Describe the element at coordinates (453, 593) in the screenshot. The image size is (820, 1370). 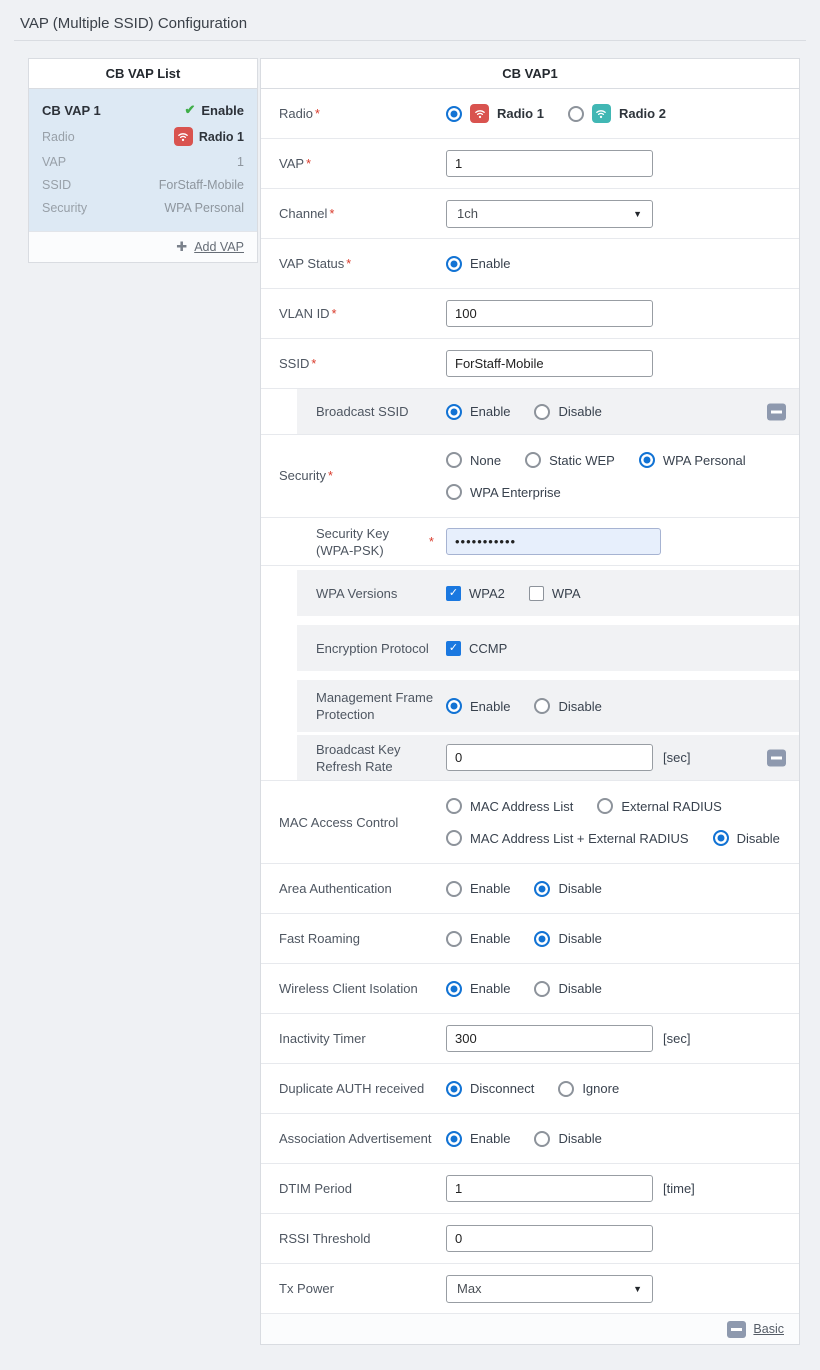
I see `wpa2-checkbox: ✓` at that location.